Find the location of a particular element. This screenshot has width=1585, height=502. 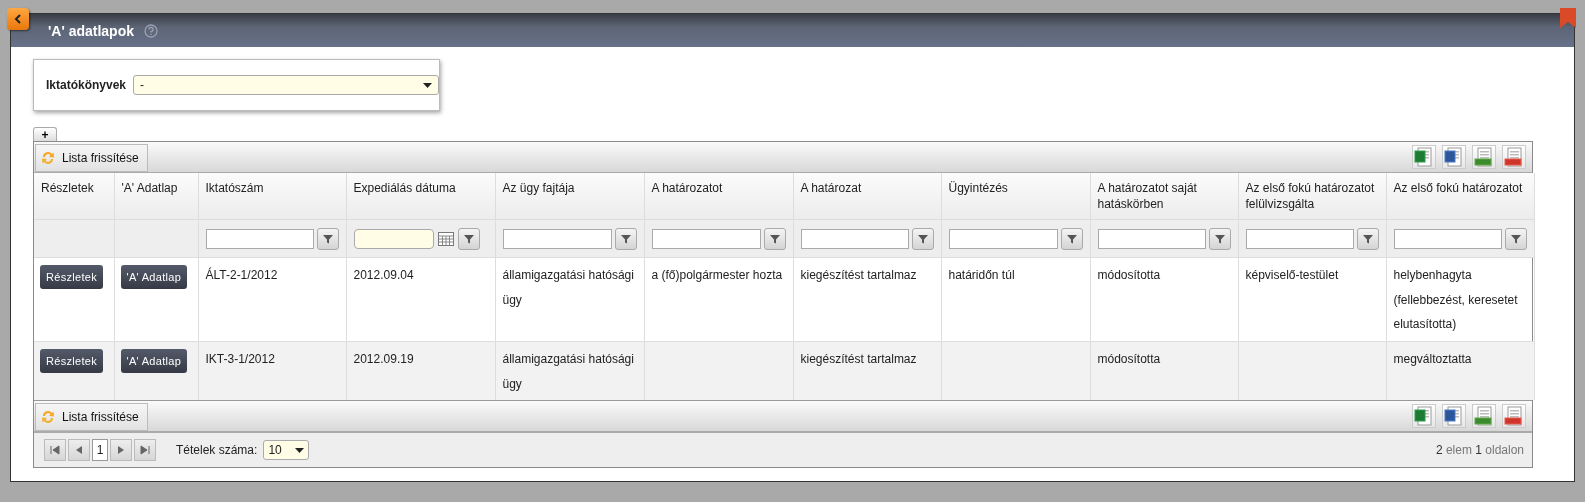

chevron-icon is located at coordinates (18, 19).